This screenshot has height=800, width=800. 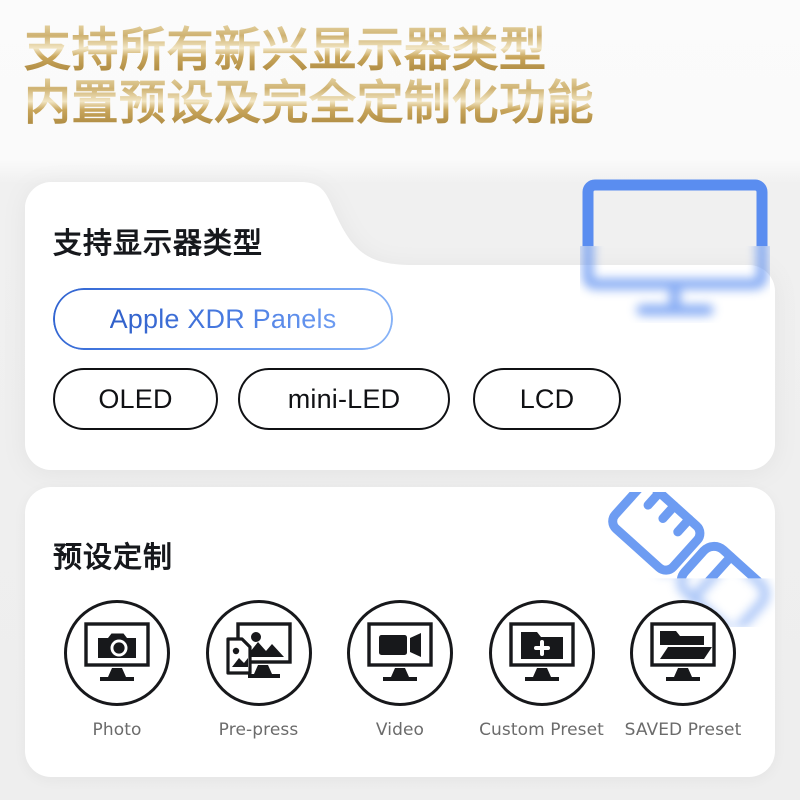 What do you see at coordinates (394, 103) in the screenshot?
I see `headline-line-2: 内置预设及完全定制化功能` at bounding box center [394, 103].